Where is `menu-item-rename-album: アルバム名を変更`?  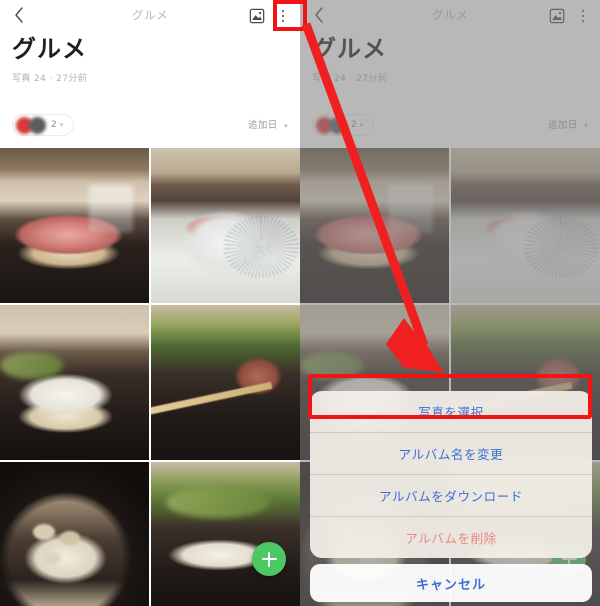 menu-item-rename-album: アルバム名を変更 is located at coordinates (451, 454).